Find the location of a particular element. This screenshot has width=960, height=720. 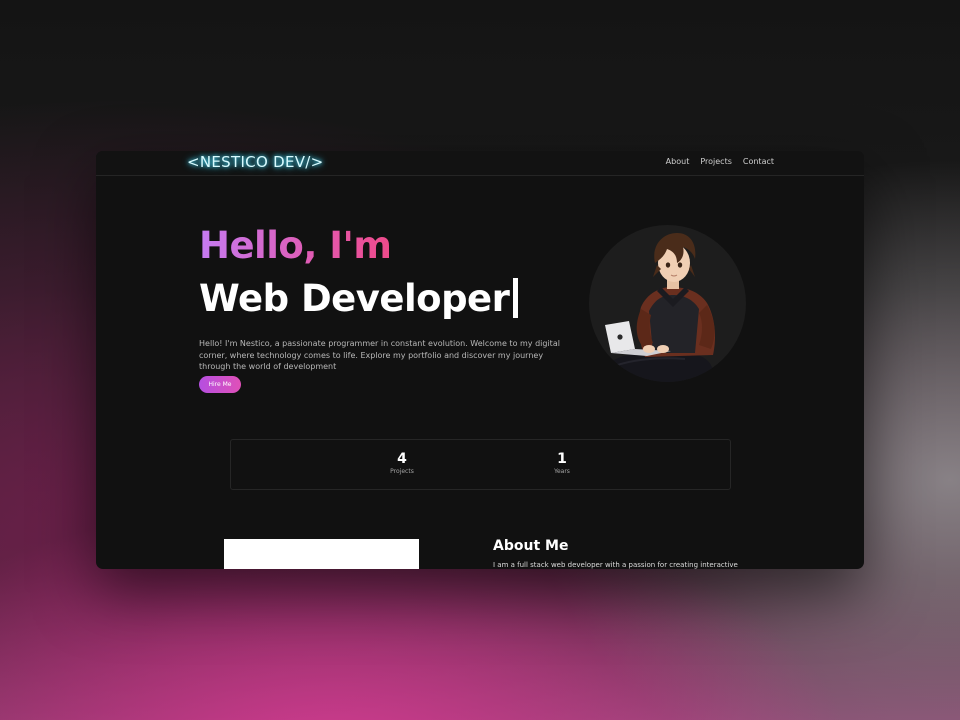

stat-years-label: Years is located at coordinates (562, 471).